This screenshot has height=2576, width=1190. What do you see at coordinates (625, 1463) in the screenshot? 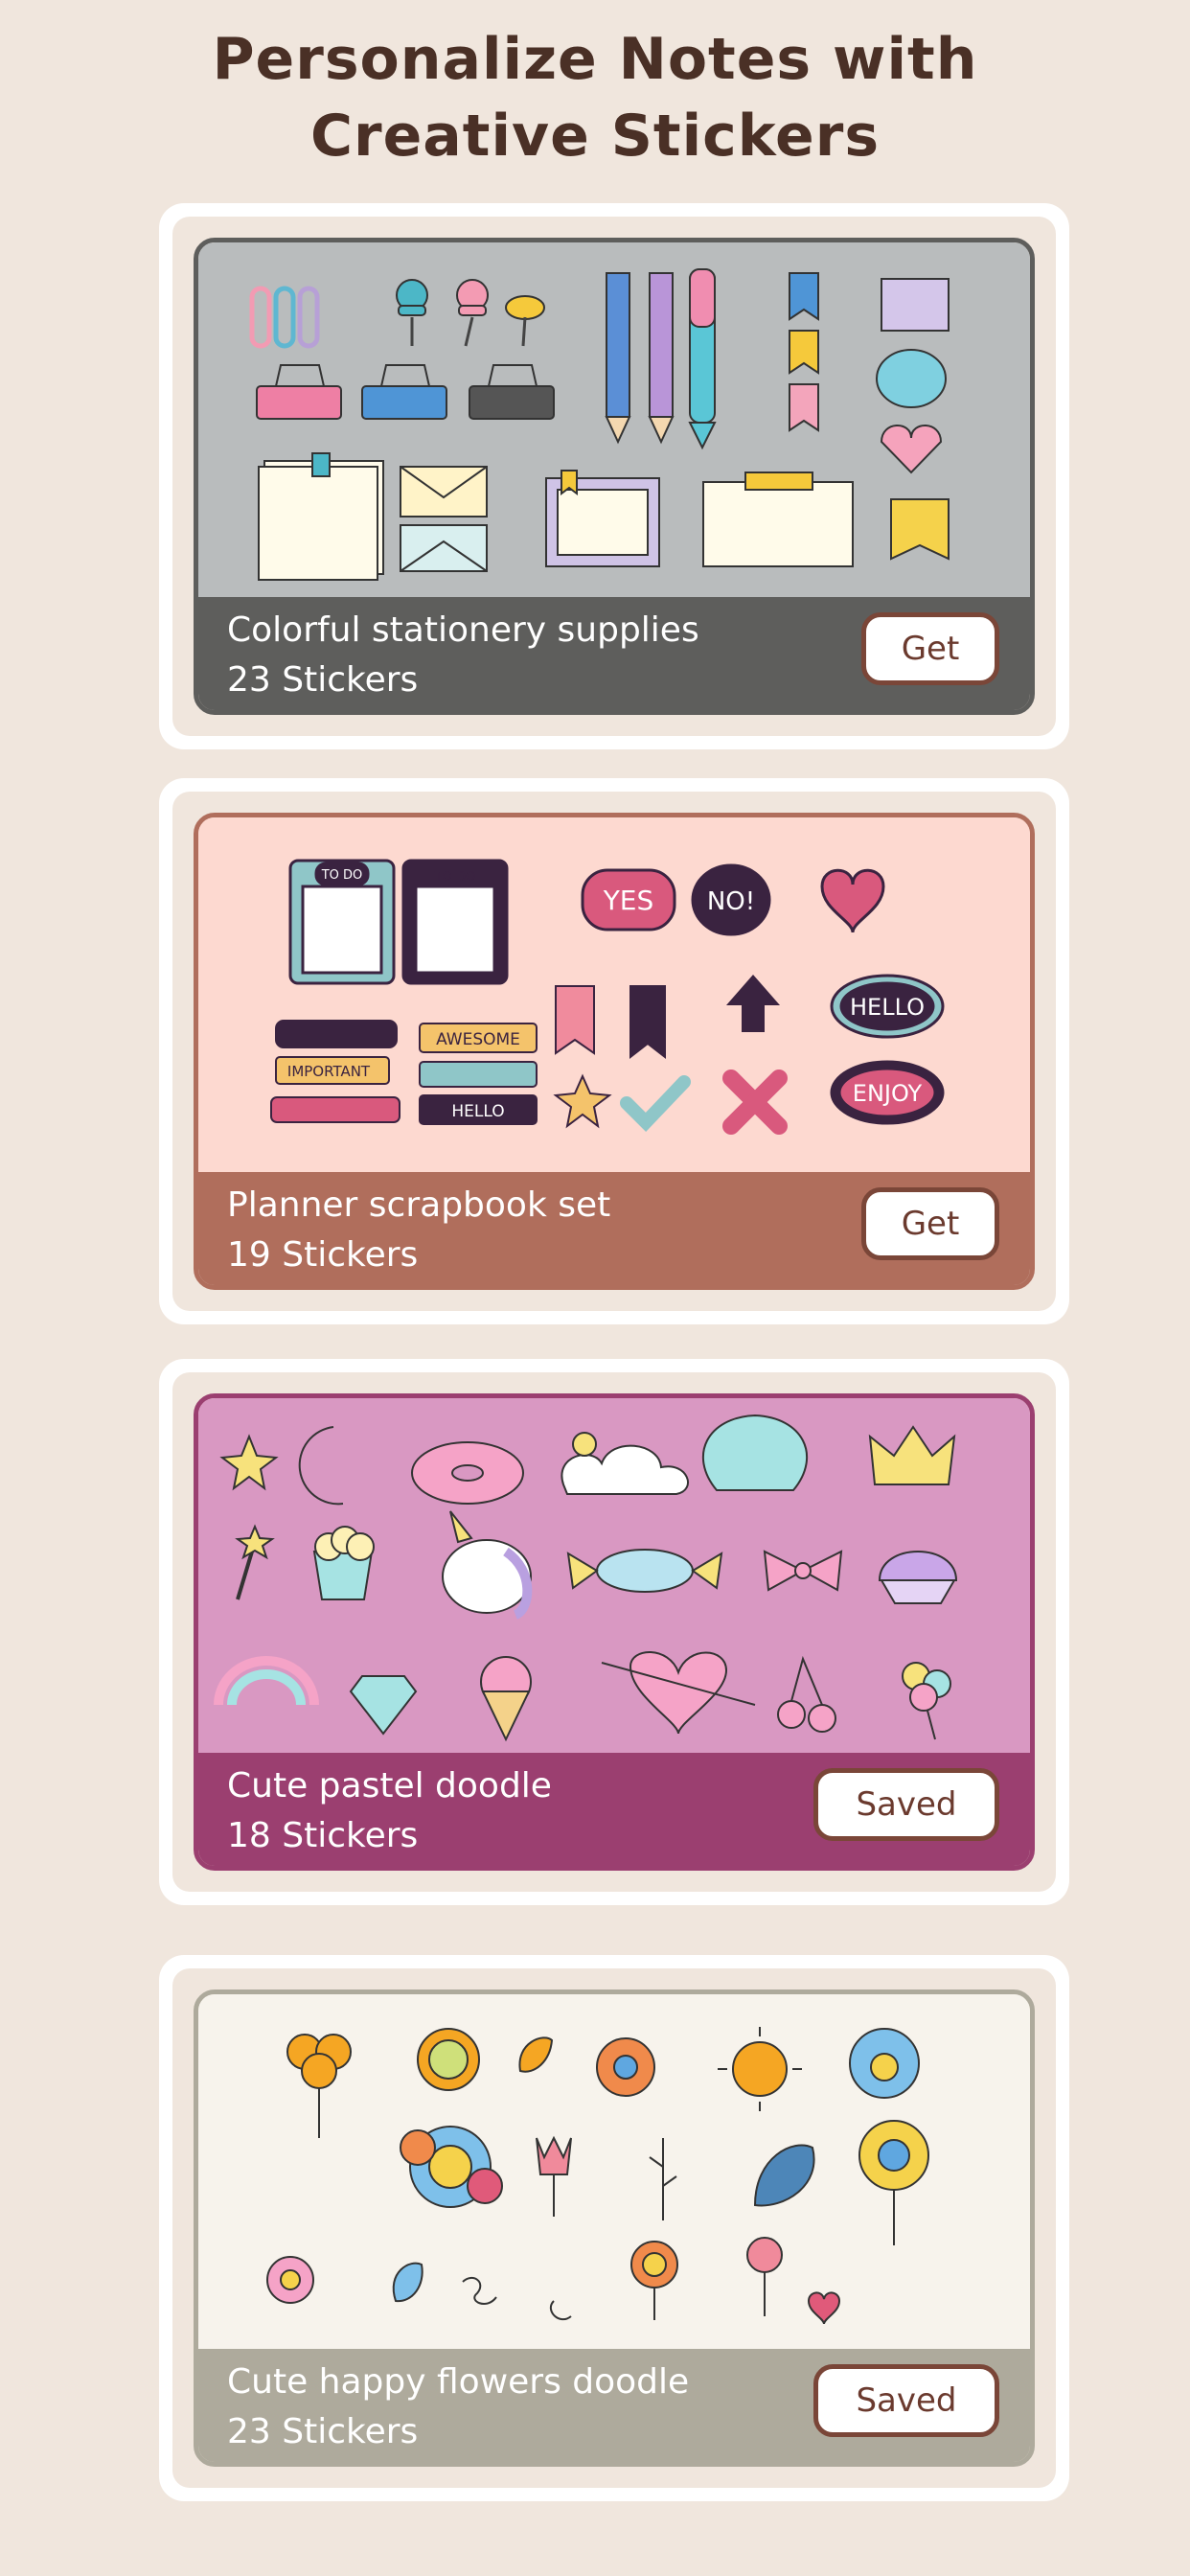
I see `cloud-icon` at bounding box center [625, 1463].